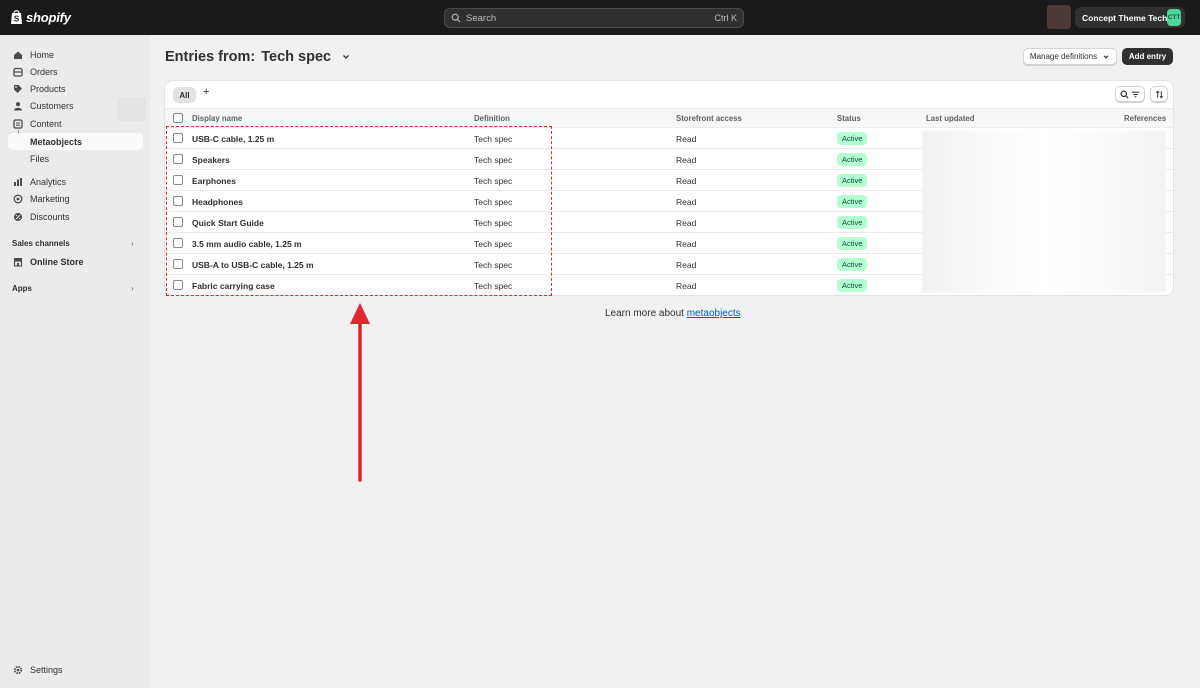  I want to click on entry-name: Quick Start Guide, so click(228, 223).